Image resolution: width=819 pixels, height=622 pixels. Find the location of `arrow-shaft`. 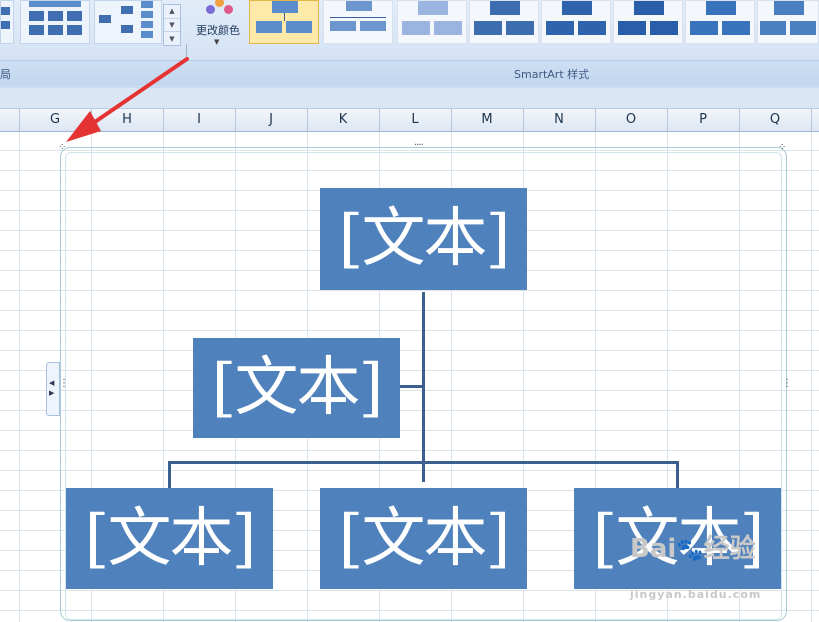

arrow-shaft is located at coordinates (136, 93).